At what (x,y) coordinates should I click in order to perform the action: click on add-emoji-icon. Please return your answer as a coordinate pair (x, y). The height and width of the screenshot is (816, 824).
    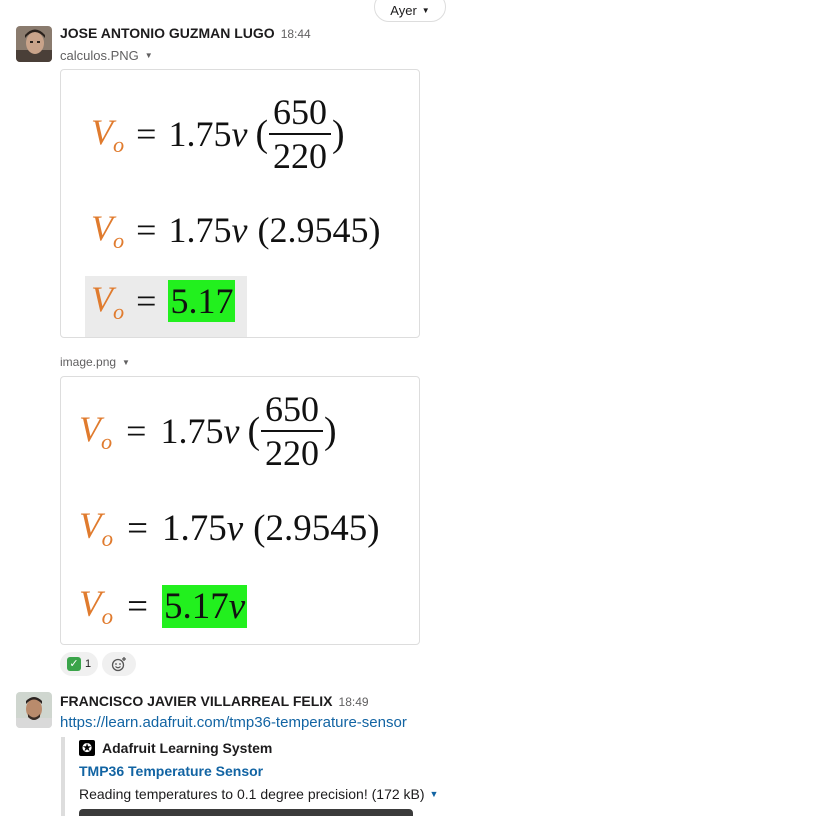
    Looking at the image, I should click on (119, 664).